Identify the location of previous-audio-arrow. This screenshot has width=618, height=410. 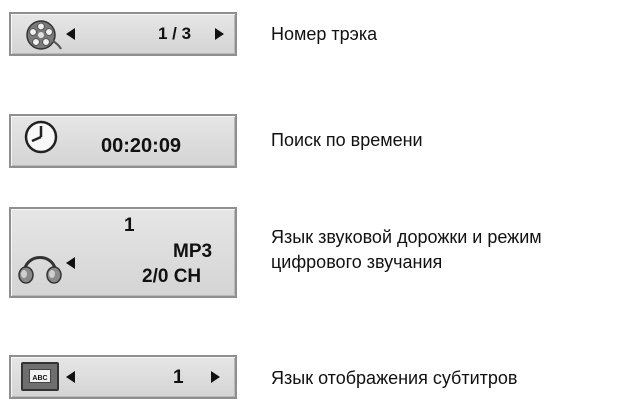
(70, 263).